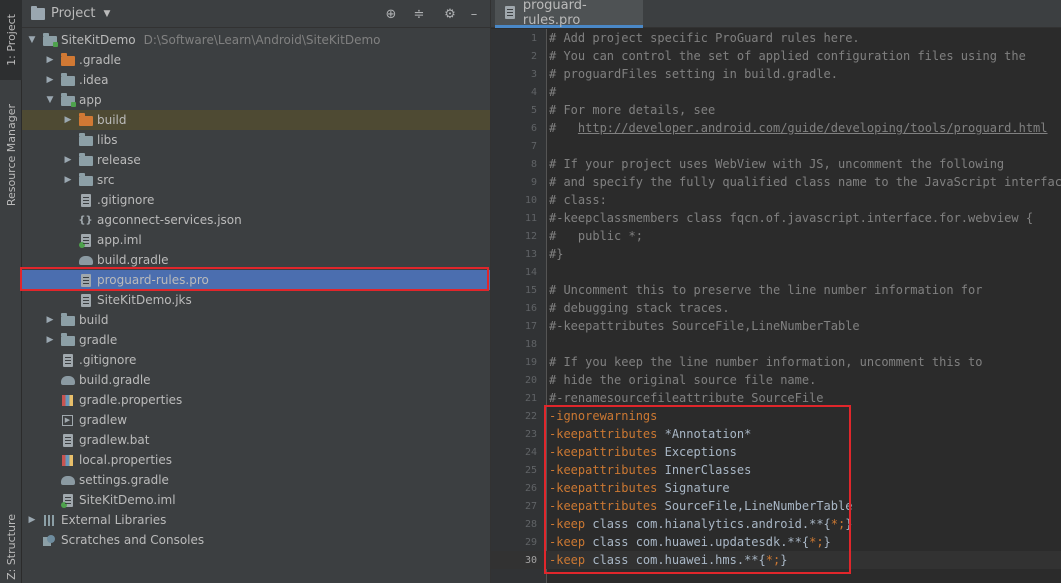 The image size is (1061, 583). What do you see at coordinates (474, 14) in the screenshot?
I see `hide-icon: –` at bounding box center [474, 14].